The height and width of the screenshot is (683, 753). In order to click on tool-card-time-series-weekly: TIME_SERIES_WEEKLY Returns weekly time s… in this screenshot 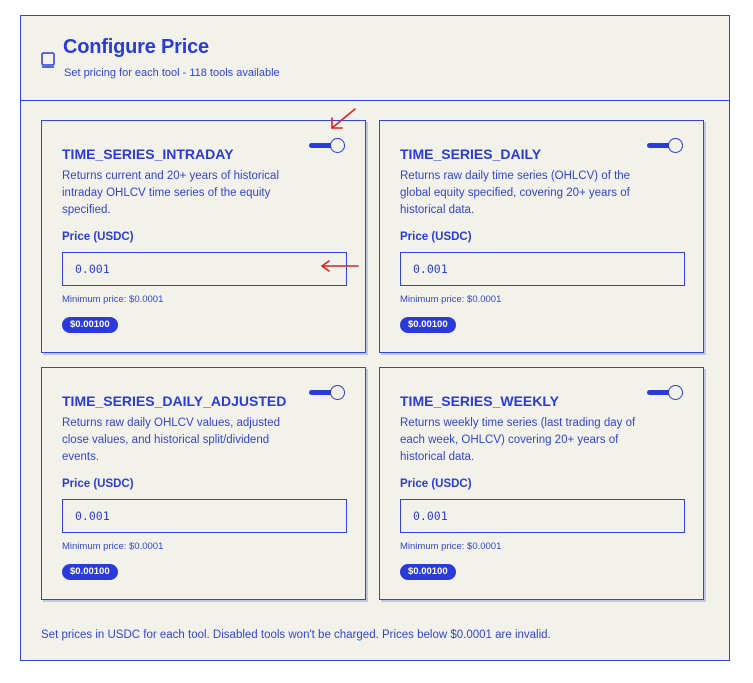, I will do `click(541, 483)`.